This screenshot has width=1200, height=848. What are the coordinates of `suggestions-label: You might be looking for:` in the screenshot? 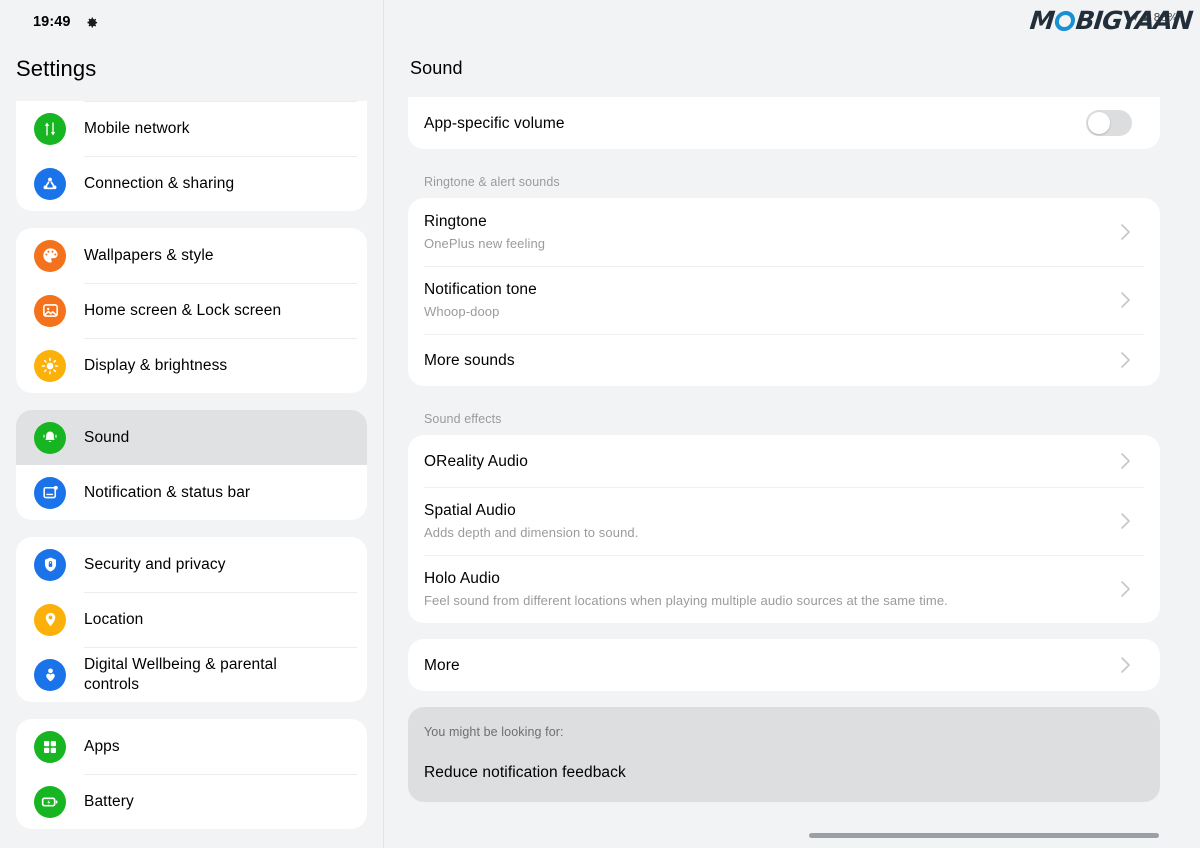 It's located at (494, 732).